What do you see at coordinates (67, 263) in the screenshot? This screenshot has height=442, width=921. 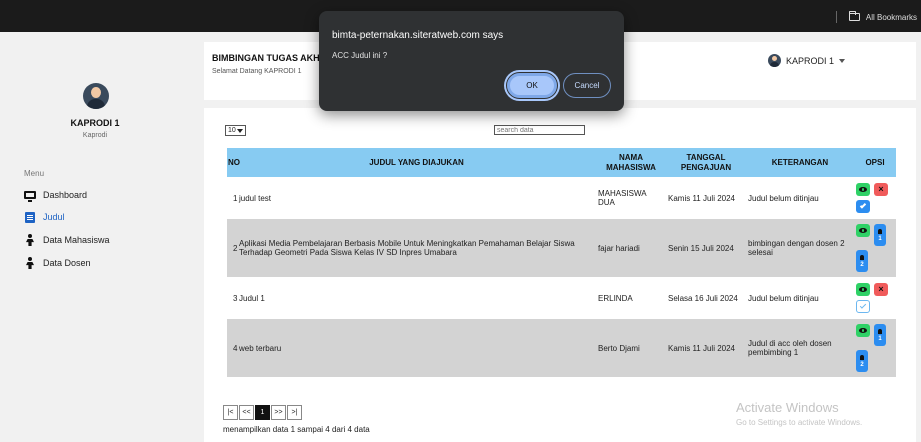 I see `sidebar-item-label: Data Dosen` at bounding box center [67, 263].